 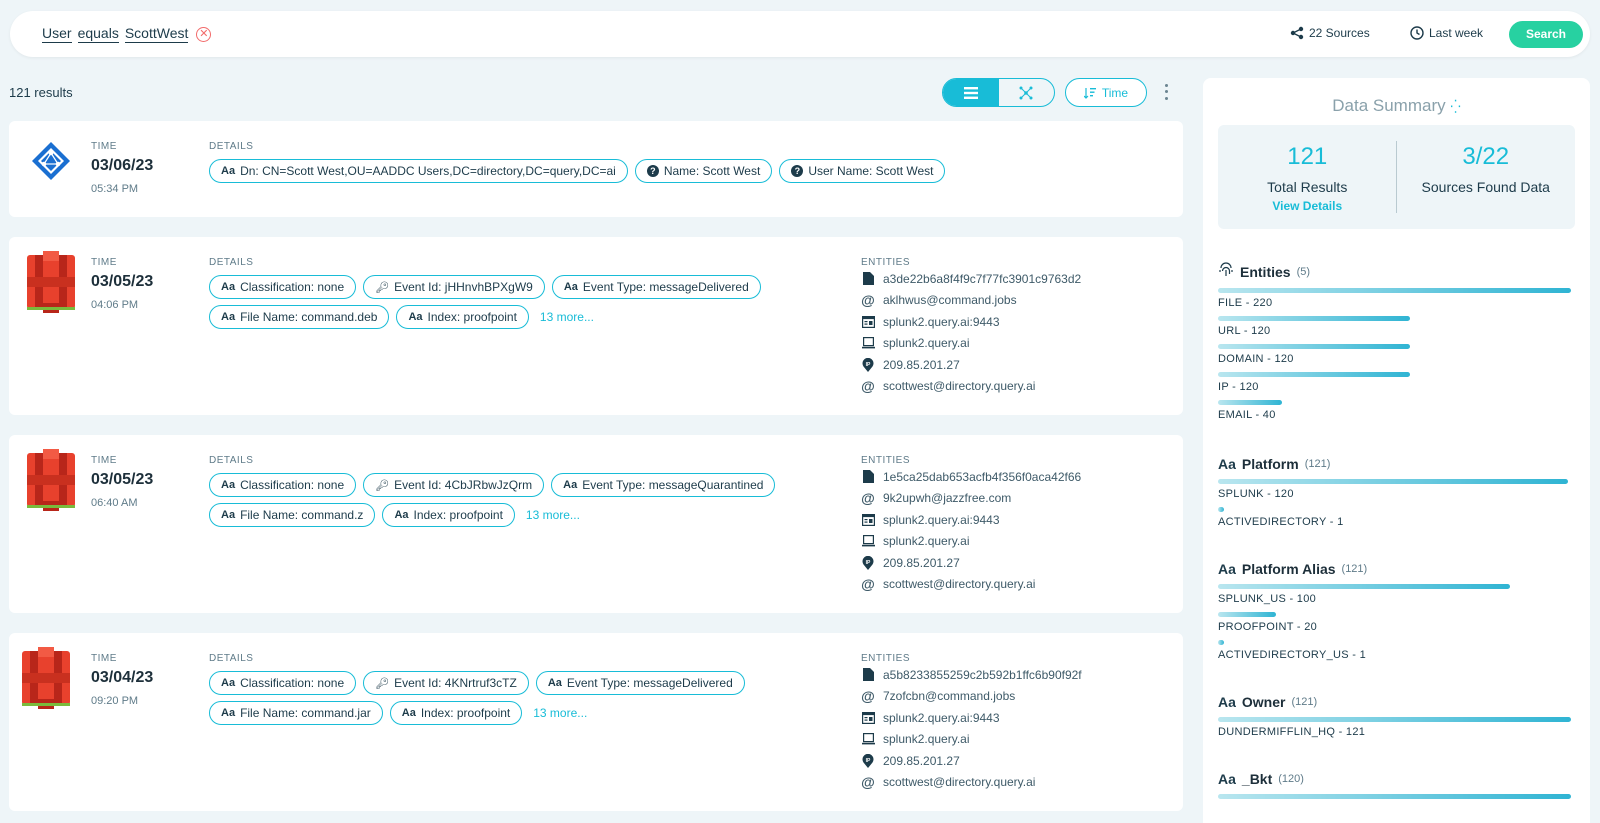 I want to click on url-icon, so click(x=868, y=322).